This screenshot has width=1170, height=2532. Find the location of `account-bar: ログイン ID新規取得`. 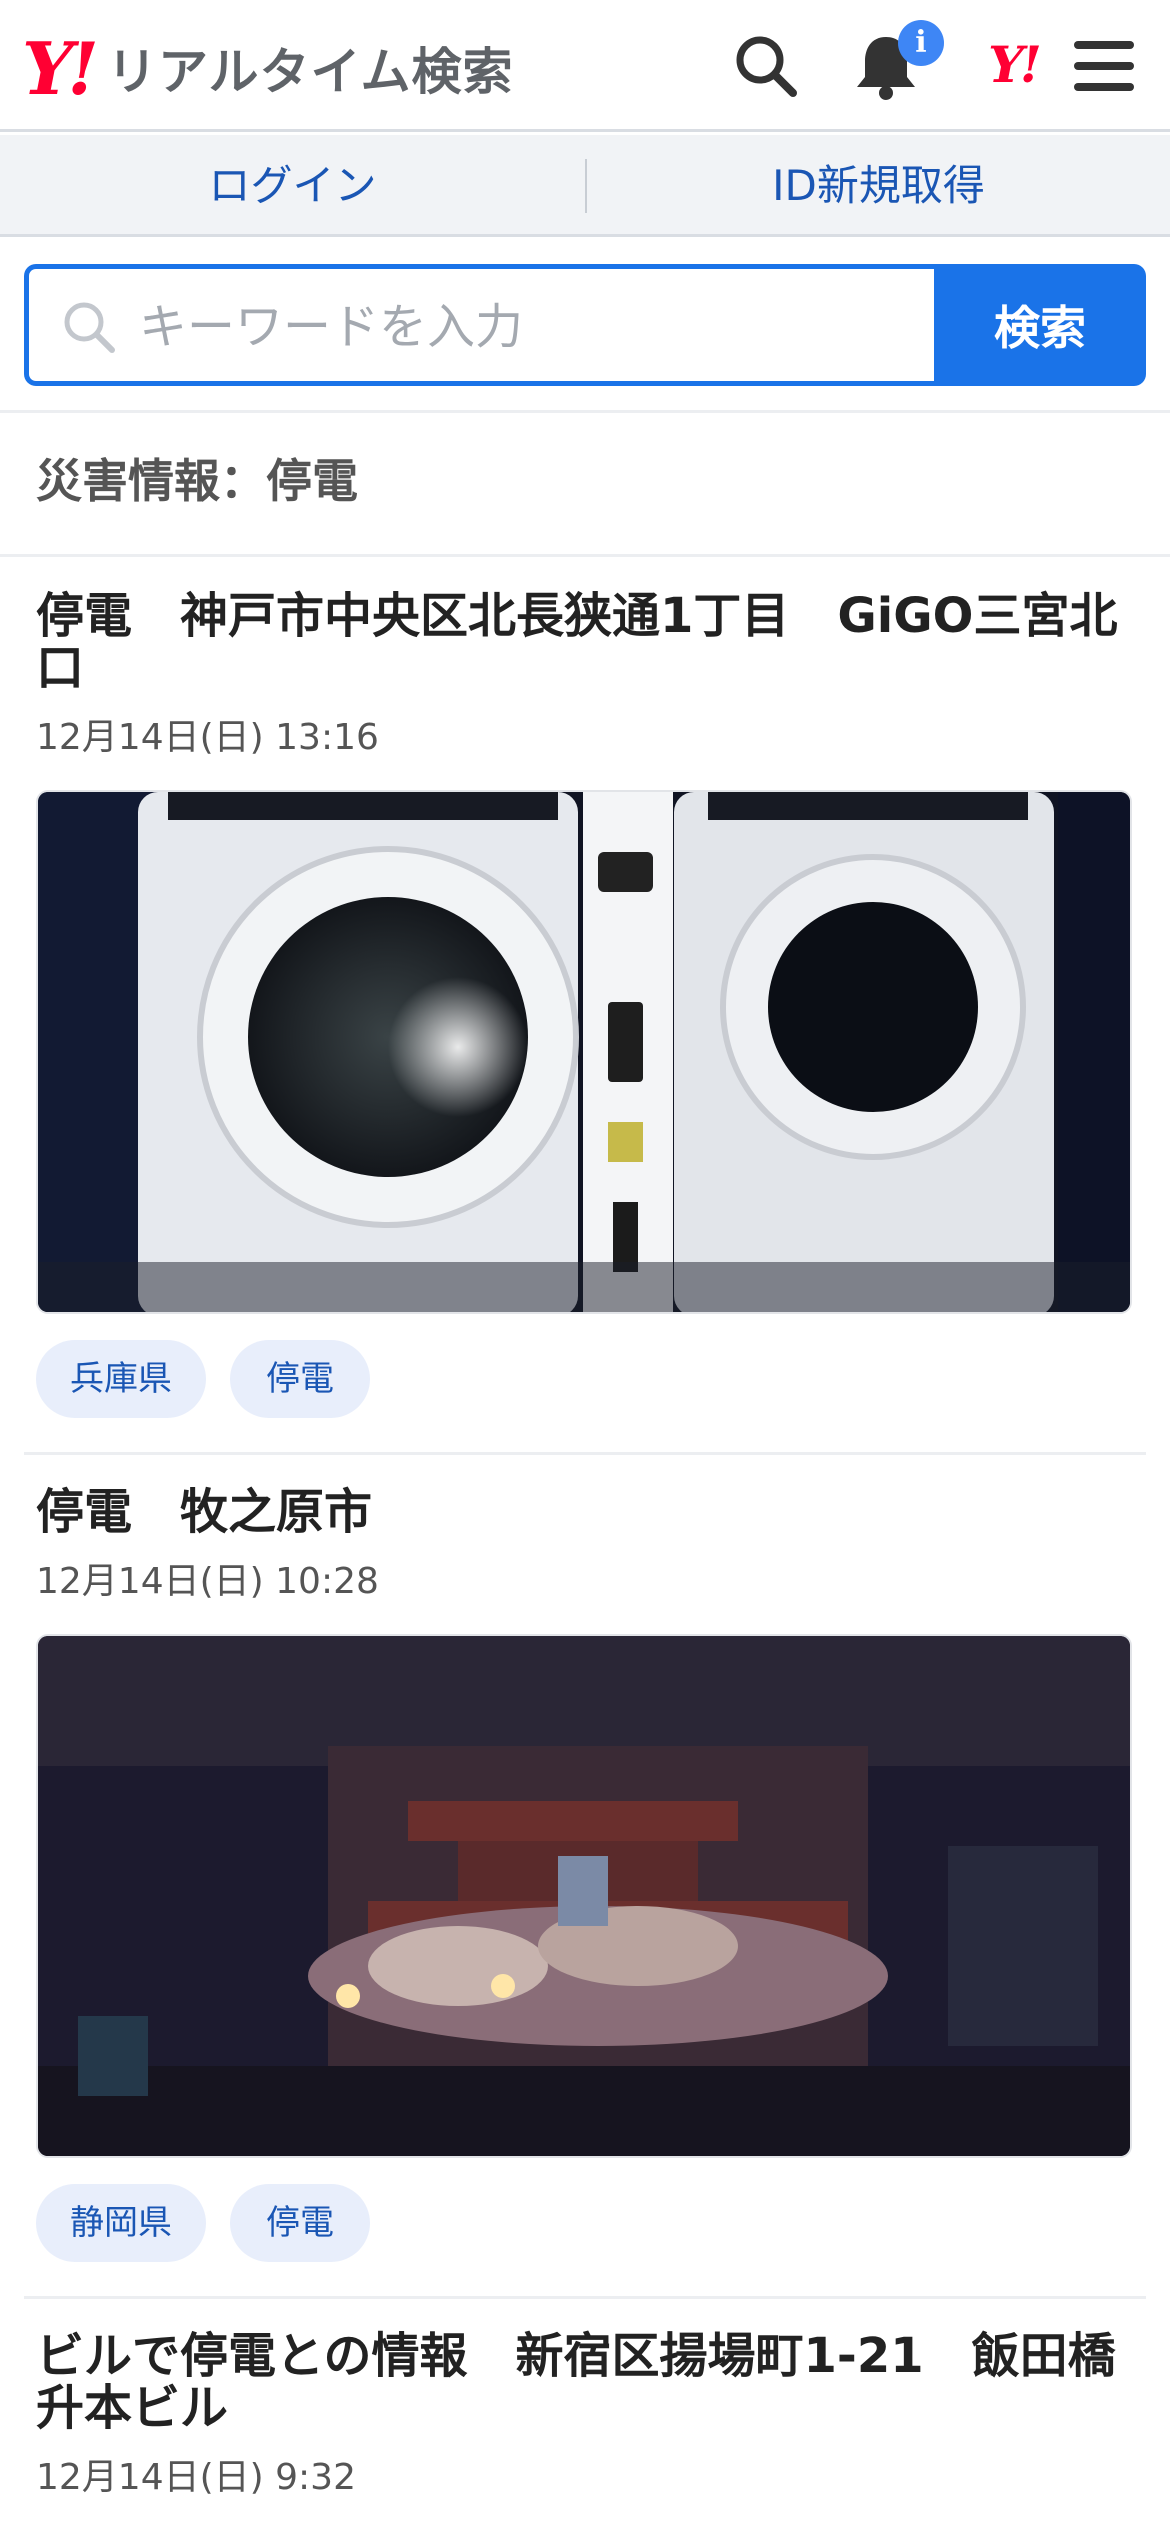

account-bar: ログイン ID新規取得 is located at coordinates (585, 186).